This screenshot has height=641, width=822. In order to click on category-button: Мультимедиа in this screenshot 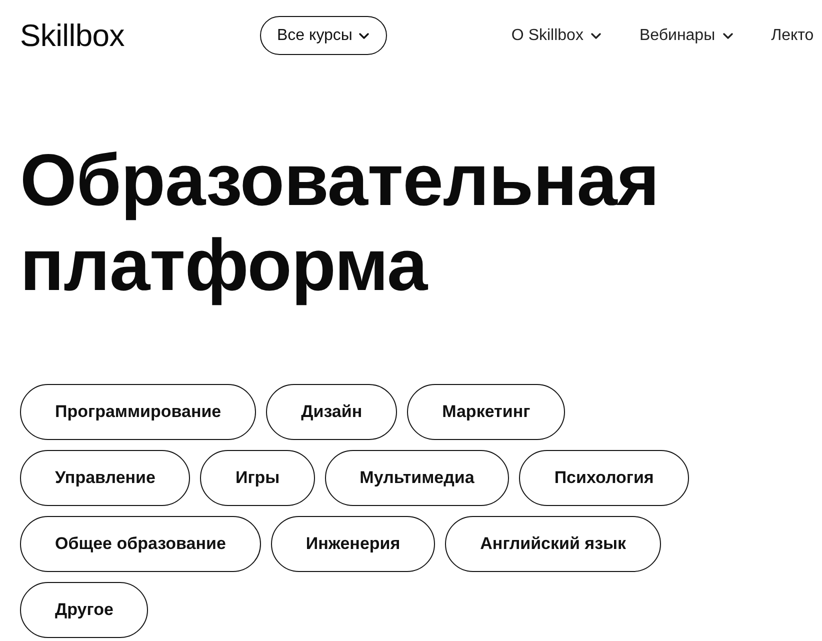, I will do `click(417, 478)`.